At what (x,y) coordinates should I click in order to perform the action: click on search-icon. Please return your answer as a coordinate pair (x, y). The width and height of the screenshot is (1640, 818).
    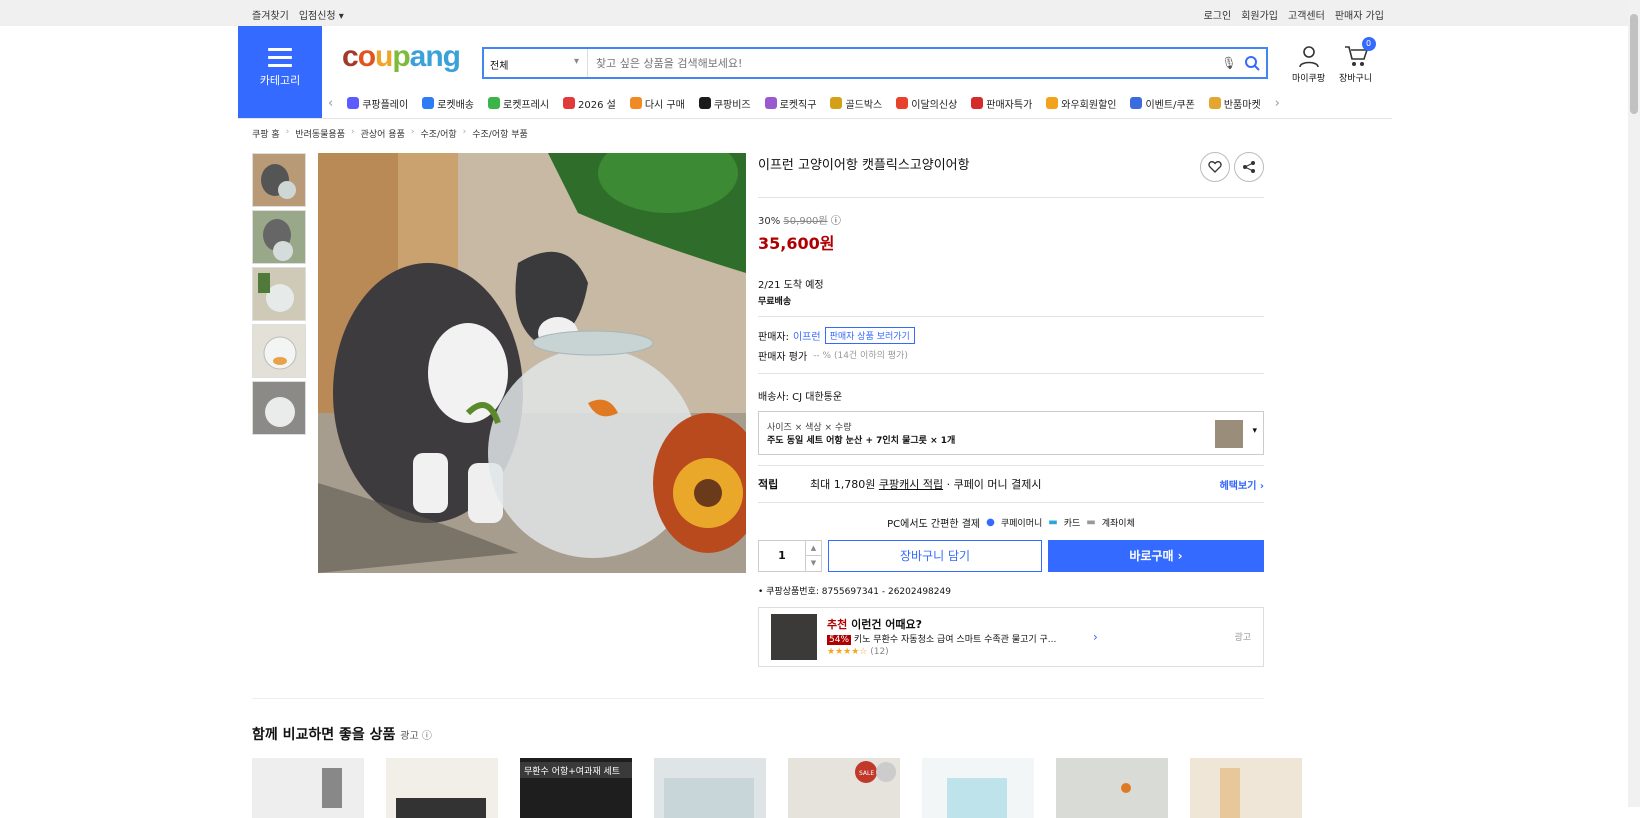
    Looking at the image, I should click on (1252, 63).